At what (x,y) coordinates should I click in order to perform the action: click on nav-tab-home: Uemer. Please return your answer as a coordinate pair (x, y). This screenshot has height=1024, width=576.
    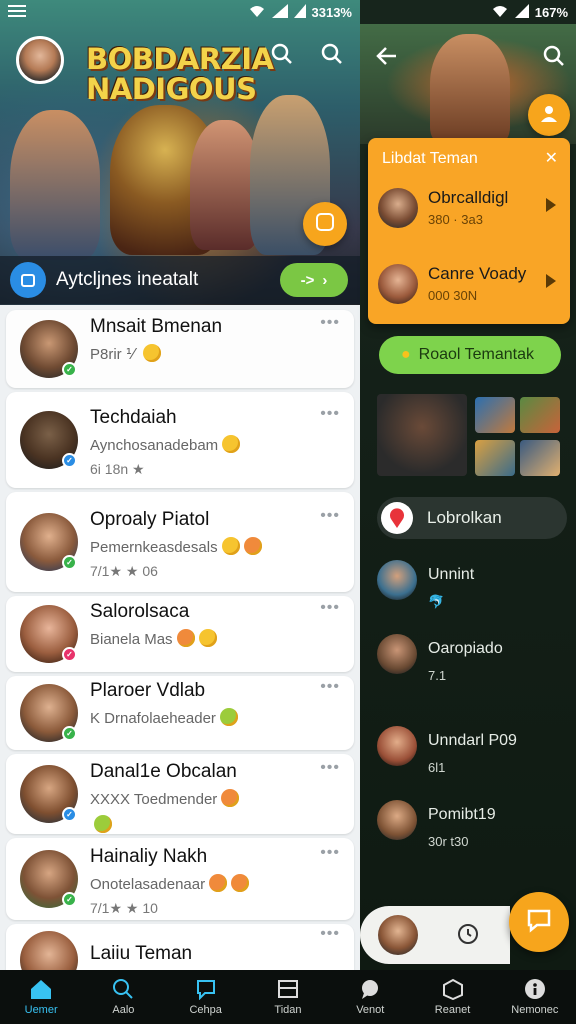
    Looking at the image, I should click on (41, 997).